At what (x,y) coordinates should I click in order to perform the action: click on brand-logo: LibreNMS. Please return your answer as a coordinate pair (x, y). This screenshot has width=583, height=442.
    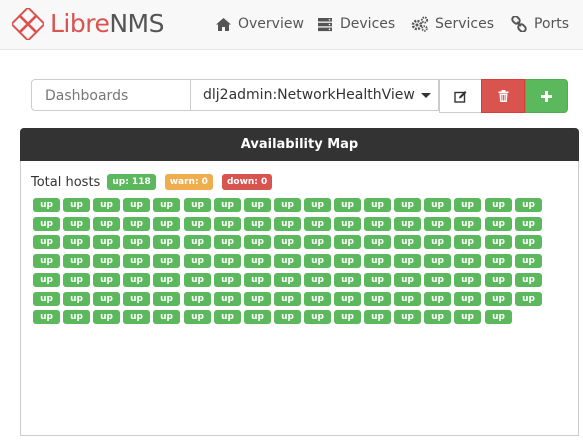
    Looking at the image, I should click on (88, 24).